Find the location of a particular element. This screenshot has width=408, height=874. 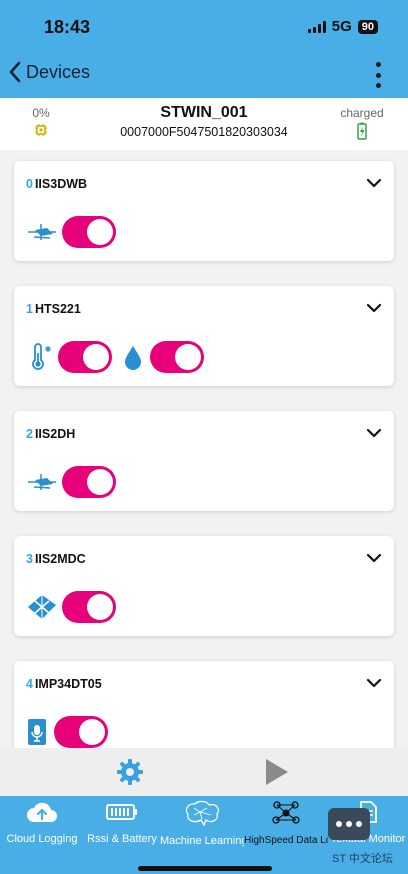

back-label: Devices is located at coordinates (58, 71).